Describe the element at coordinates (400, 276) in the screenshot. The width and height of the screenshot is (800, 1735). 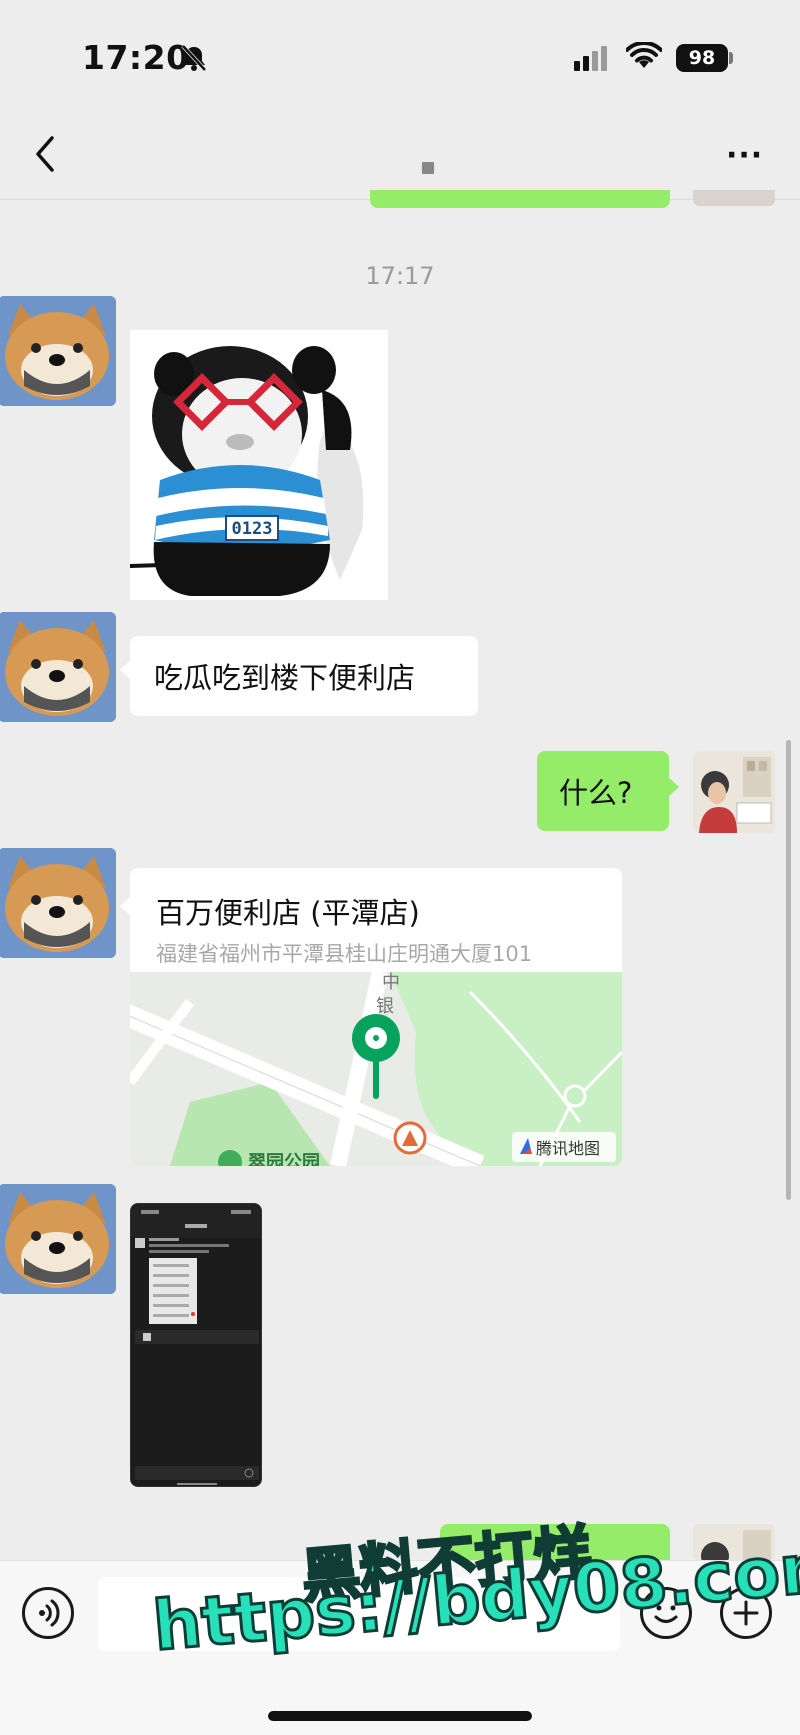
I see `chat-timestamp: 17:17` at that location.